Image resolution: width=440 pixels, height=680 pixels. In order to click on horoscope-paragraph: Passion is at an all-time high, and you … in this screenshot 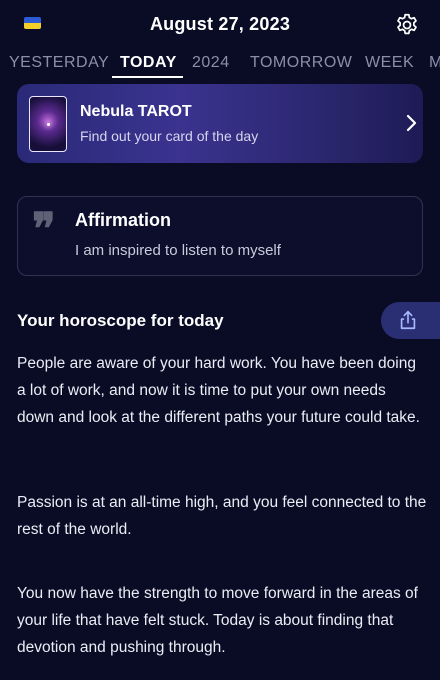, I will do `click(222, 516)`.